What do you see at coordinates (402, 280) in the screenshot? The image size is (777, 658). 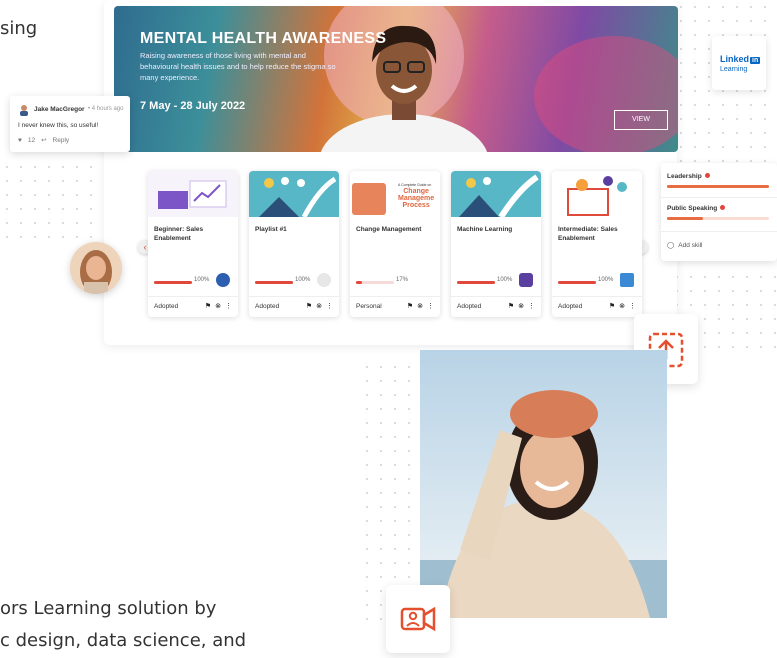 I see `course-progress-text: 17%` at bounding box center [402, 280].